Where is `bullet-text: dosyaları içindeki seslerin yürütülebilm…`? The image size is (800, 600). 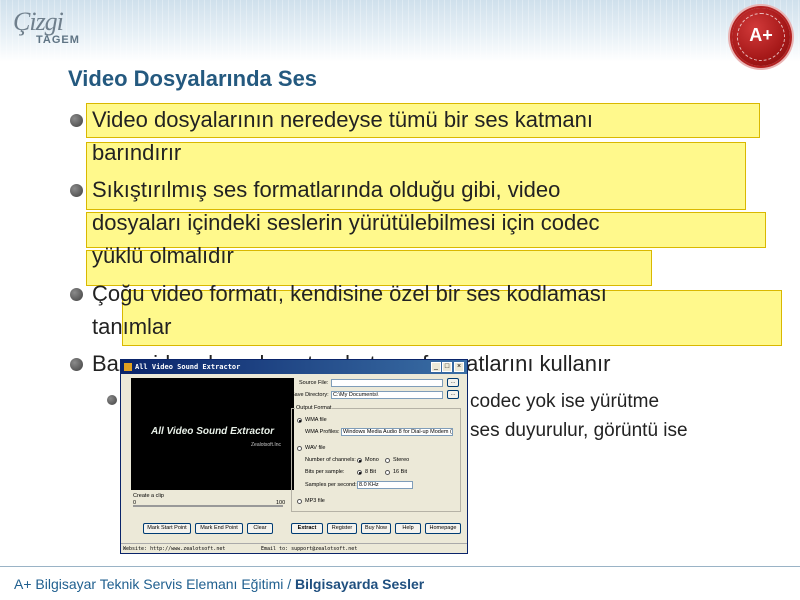 bullet-text: dosyaları içindeki seslerin yürütülebilm… is located at coordinates (346, 222).